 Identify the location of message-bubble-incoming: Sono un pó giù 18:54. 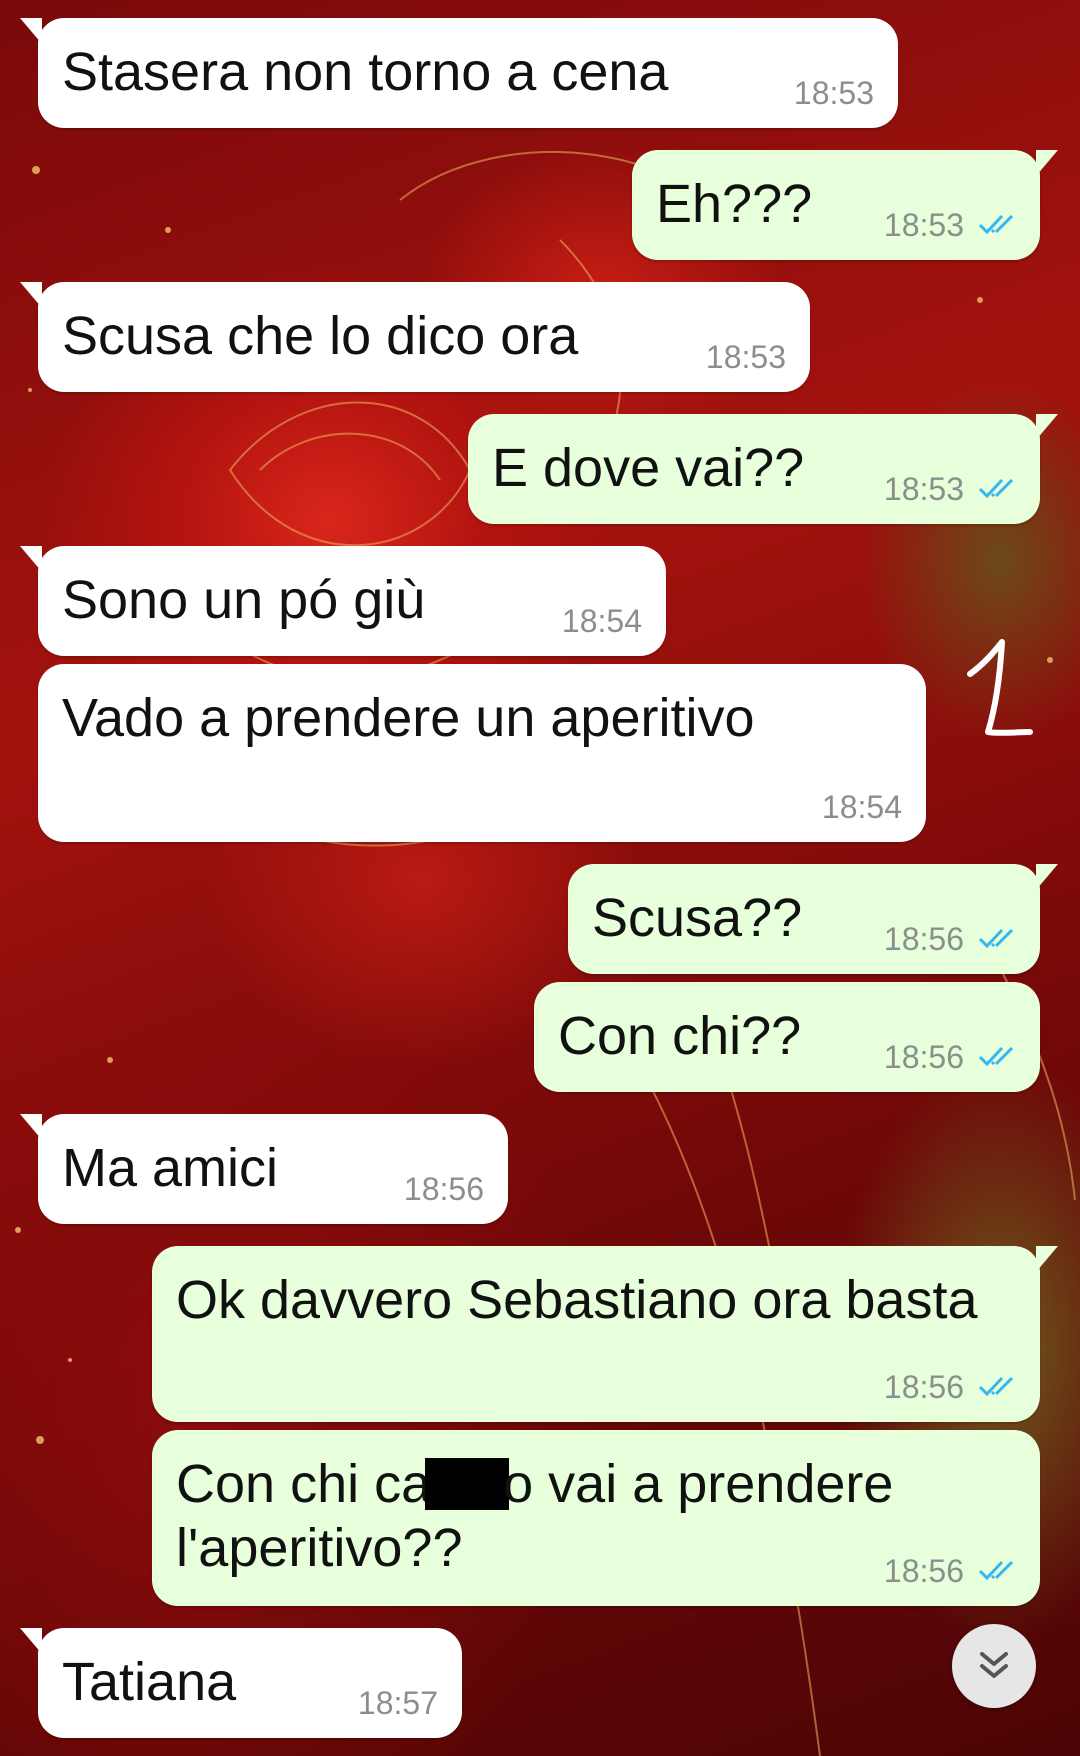
(343, 601).